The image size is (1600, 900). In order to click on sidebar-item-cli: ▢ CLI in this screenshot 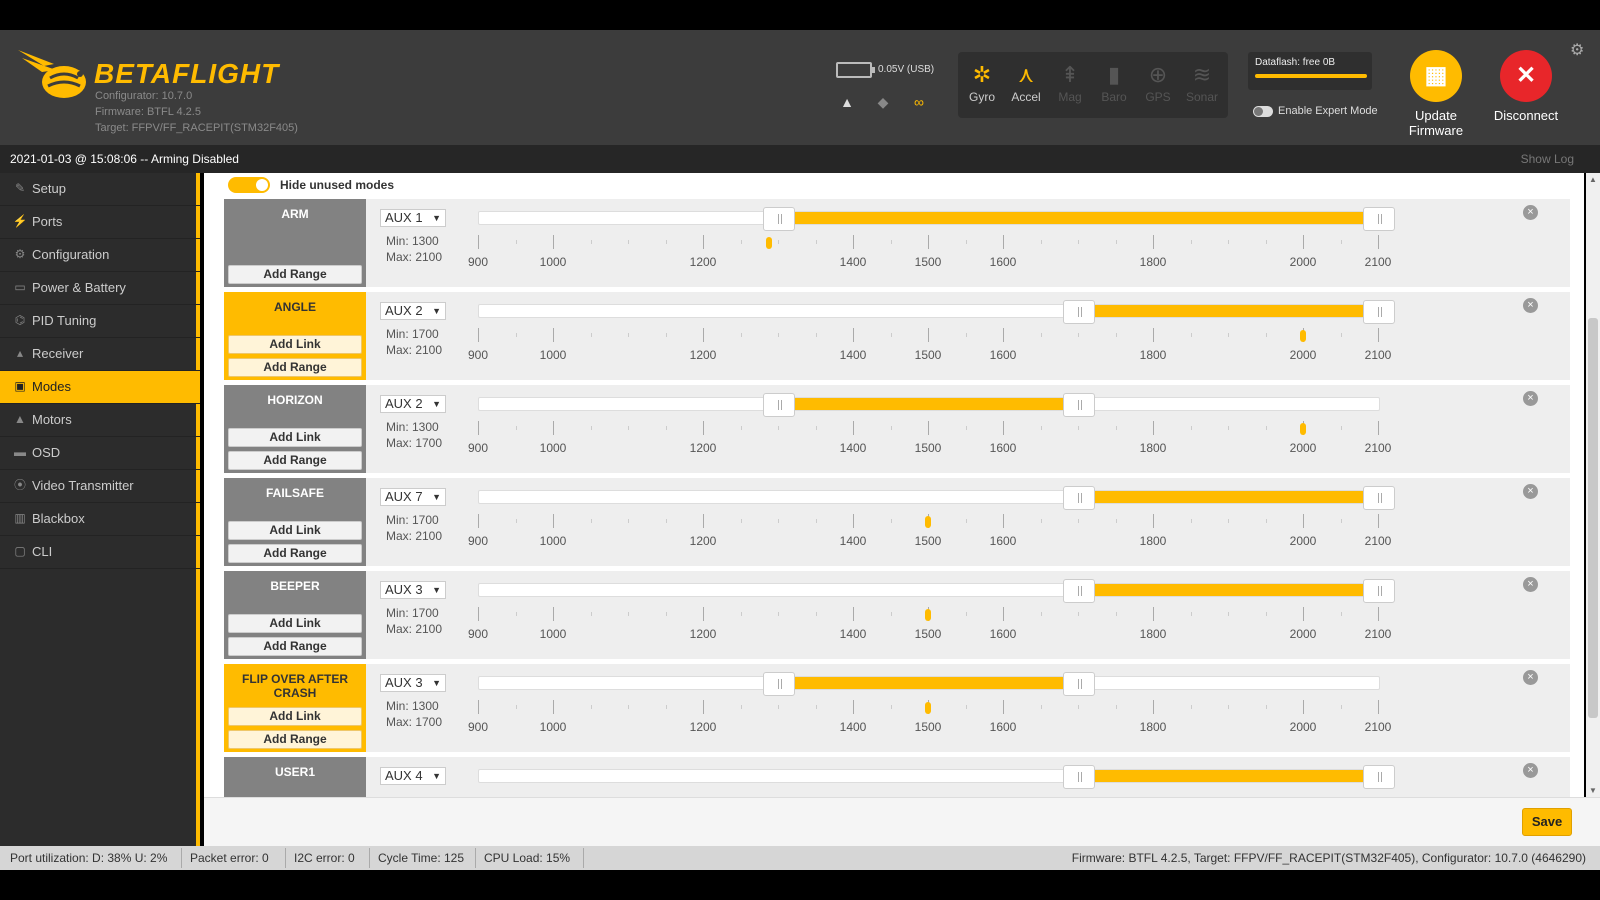, I will do `click(100, 552)`.